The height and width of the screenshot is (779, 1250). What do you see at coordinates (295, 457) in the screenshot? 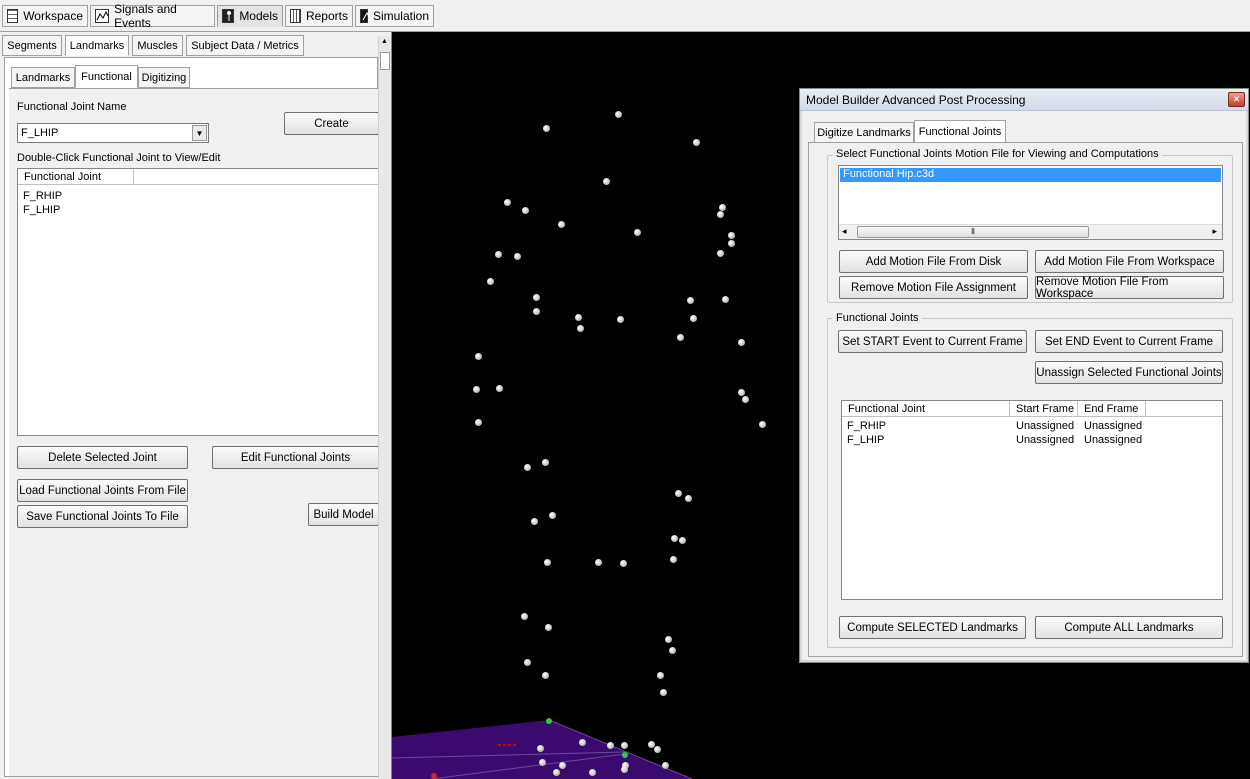
I see `edit-functional-joints-button: Edit Functional Joints` at bounding box center [295, 457].